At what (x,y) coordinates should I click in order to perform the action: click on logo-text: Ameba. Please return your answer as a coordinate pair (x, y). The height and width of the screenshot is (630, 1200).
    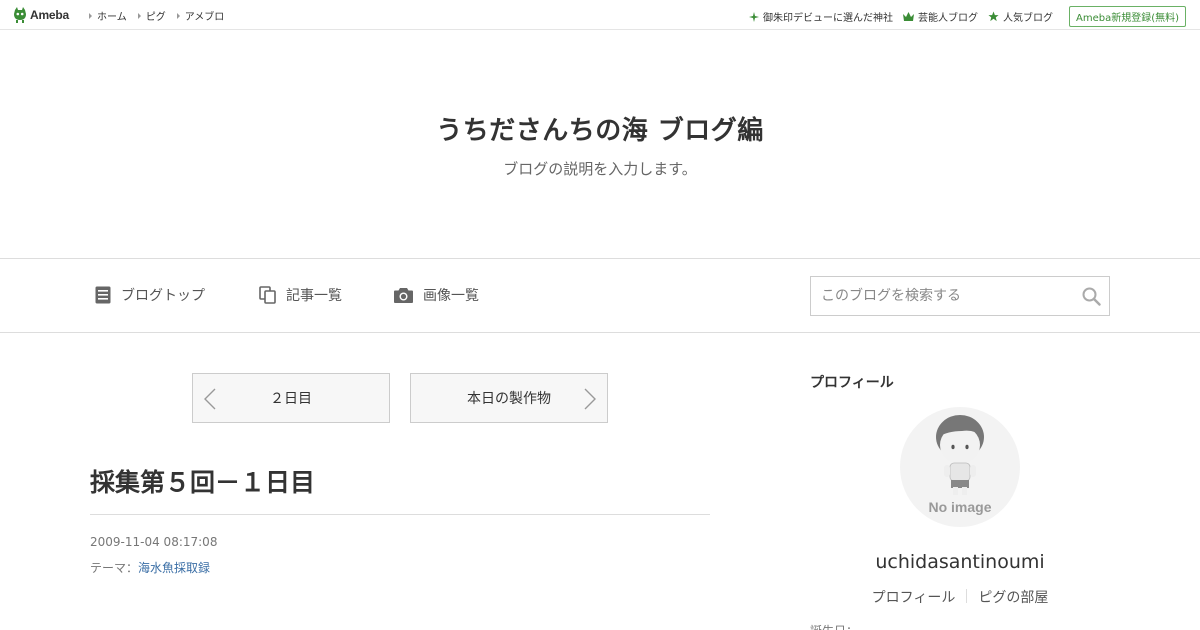
    Looking at the image, I should click on (50, 15).